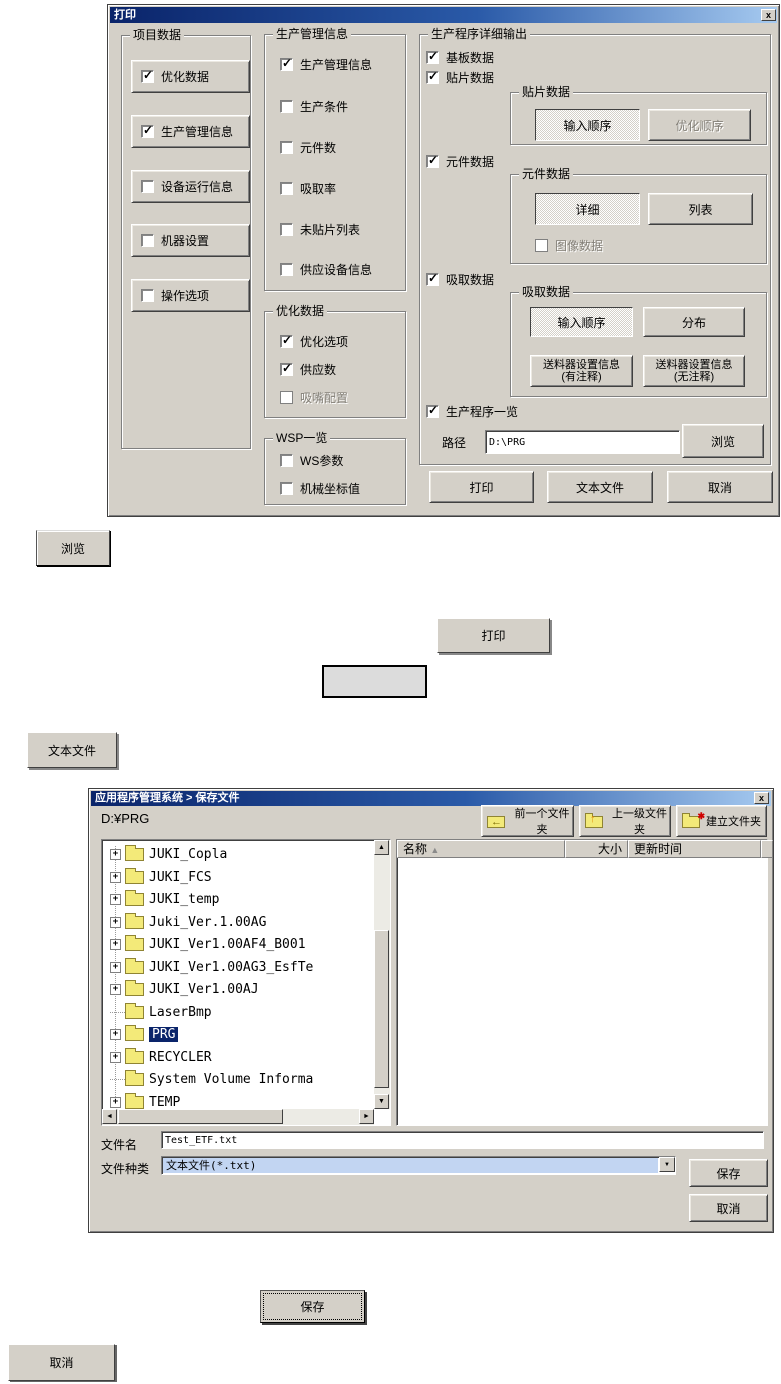  I want to click on scroll-left-icon: ◄, so click(109, 1116).